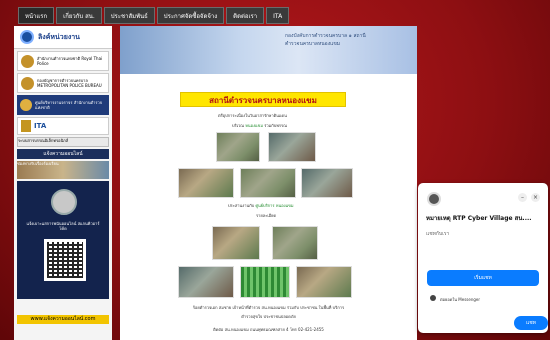 The width and height of the screenshot is (550, 340). Describe the element at coordinates (26, 105) in the screenshot. I see `traffic-logo-icon` at that location.